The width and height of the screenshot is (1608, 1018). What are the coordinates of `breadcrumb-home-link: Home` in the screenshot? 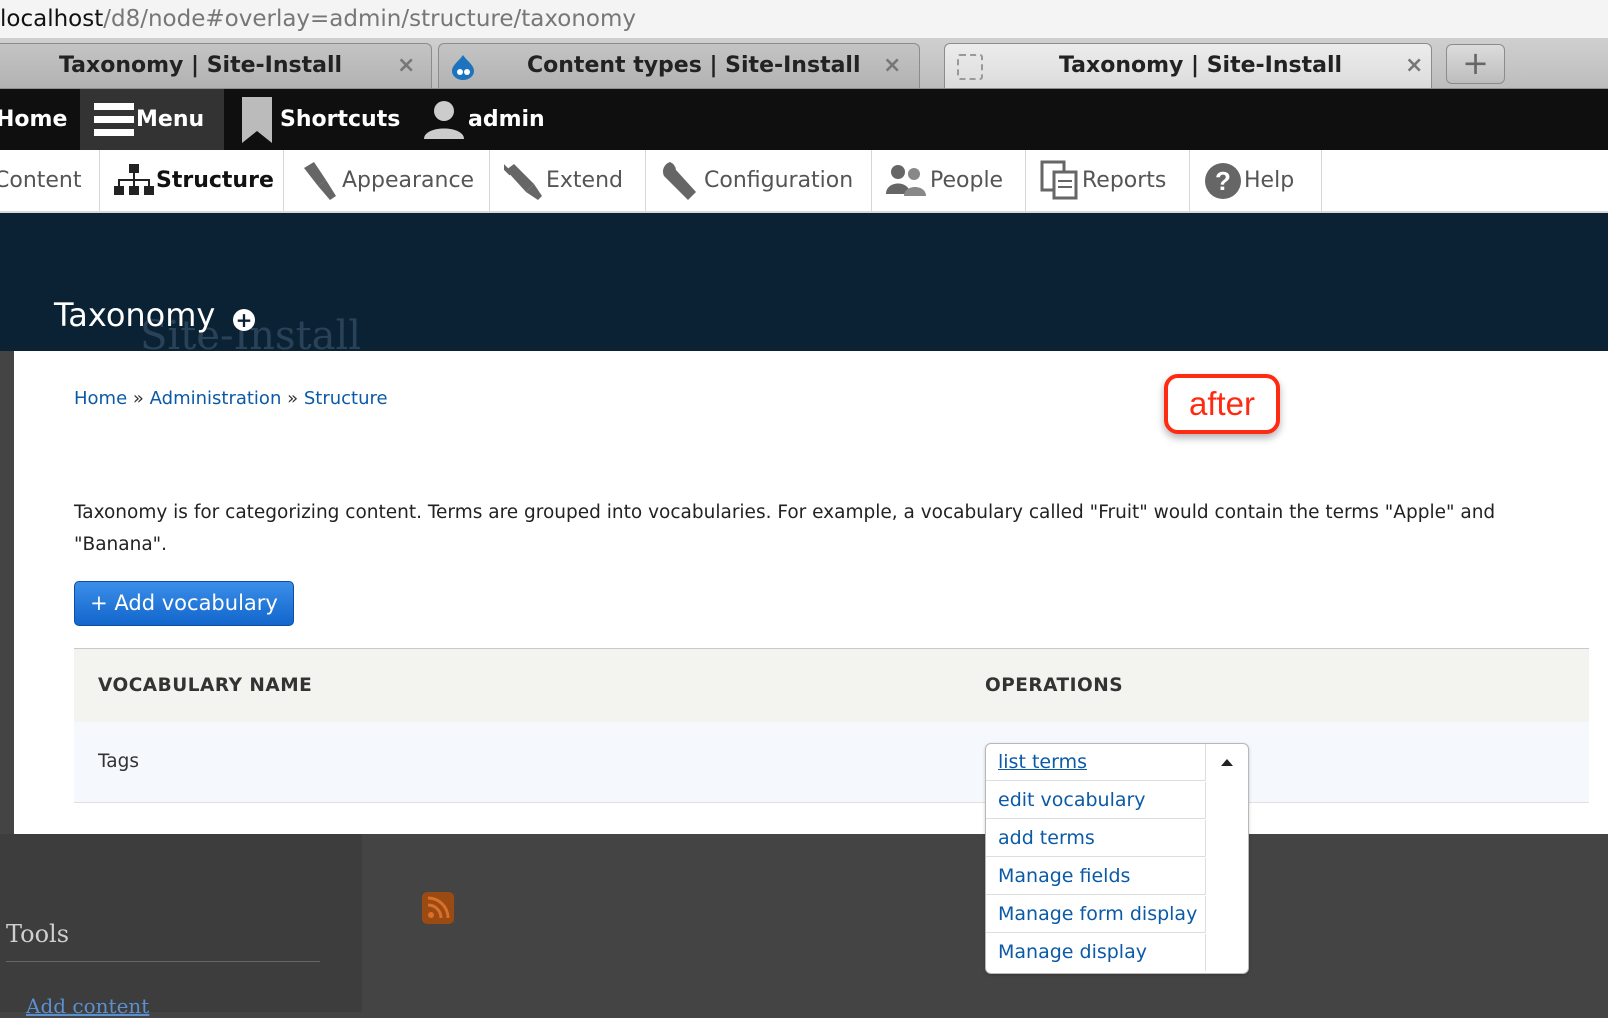 It's located at (100, 398).